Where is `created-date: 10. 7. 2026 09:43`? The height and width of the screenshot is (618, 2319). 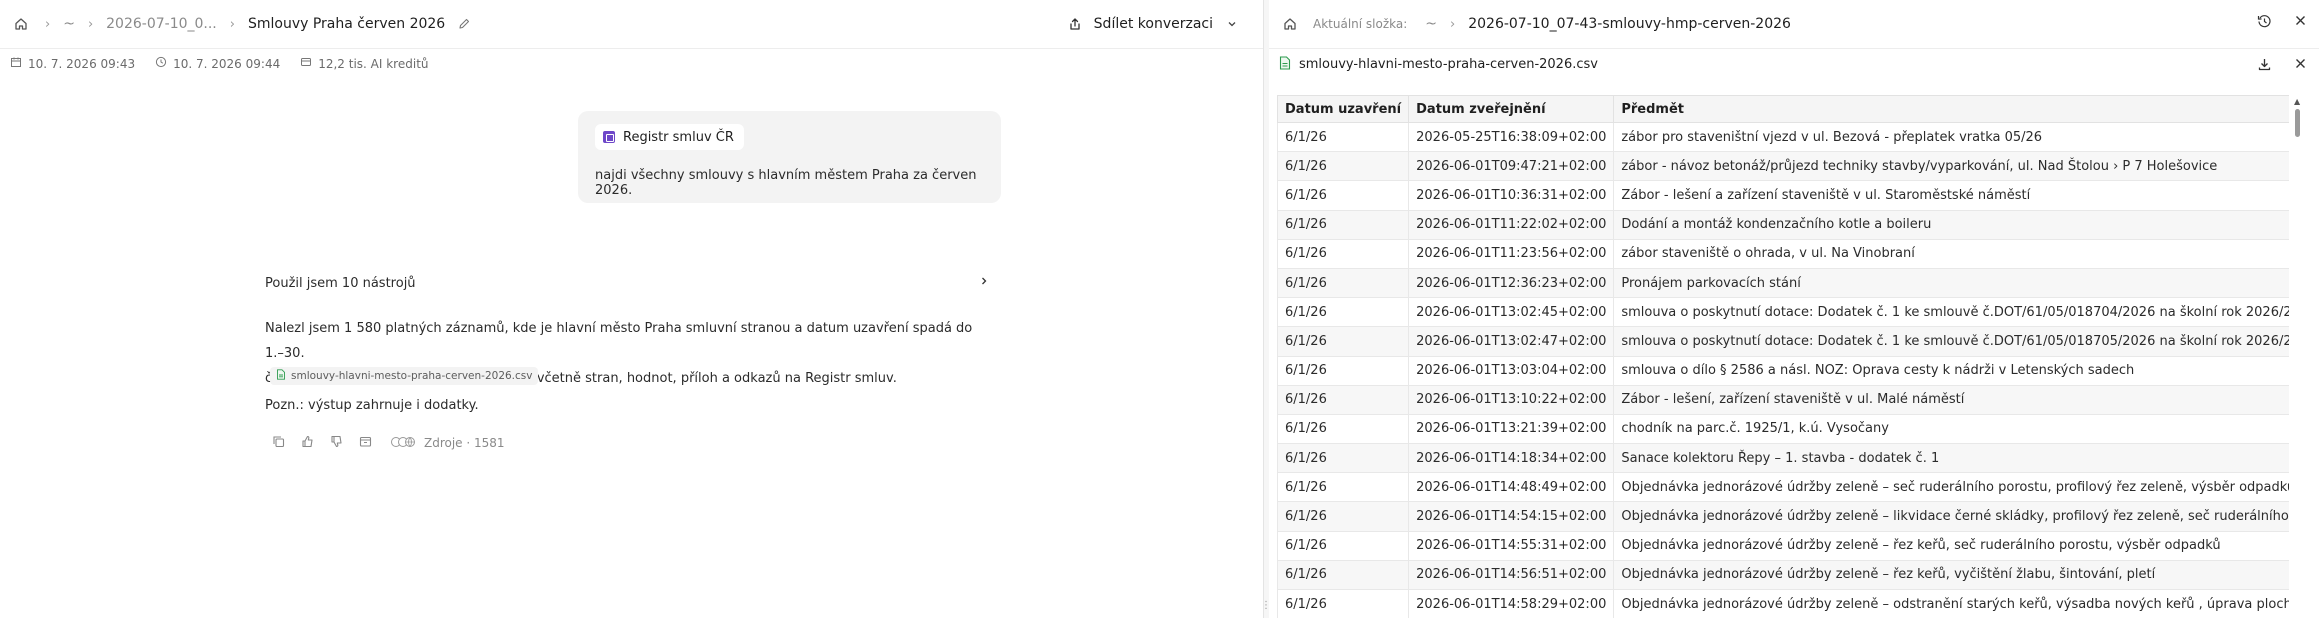 created-date: 10. 7. 2026 09:43 is located at coordinates (72, 63).